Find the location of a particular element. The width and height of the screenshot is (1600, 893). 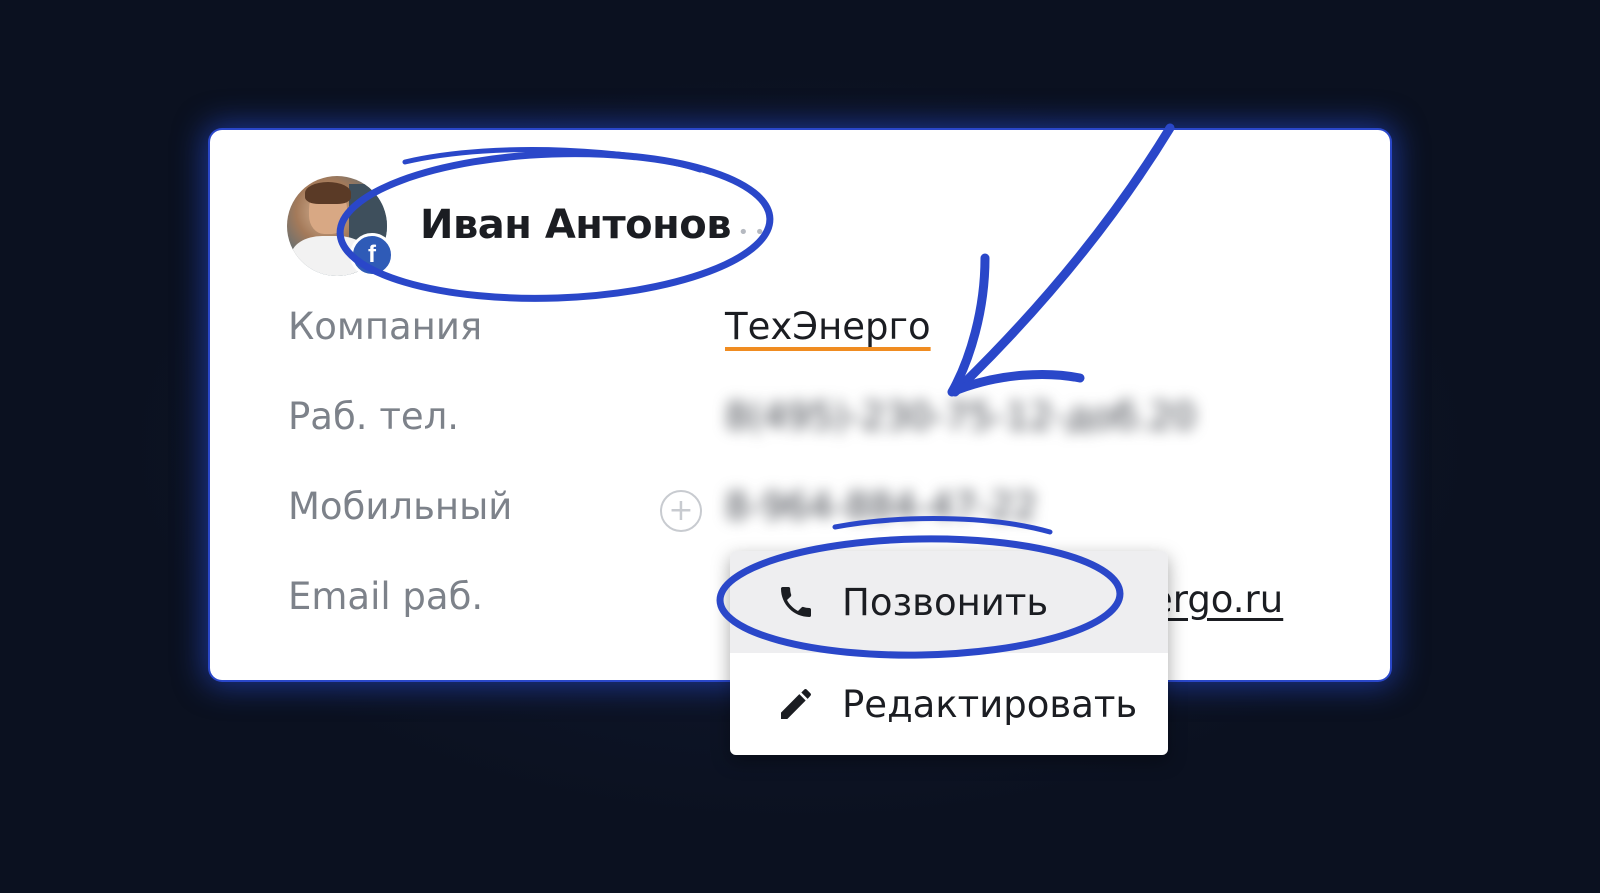

avatar-hair is located at coordinates (328, 193).